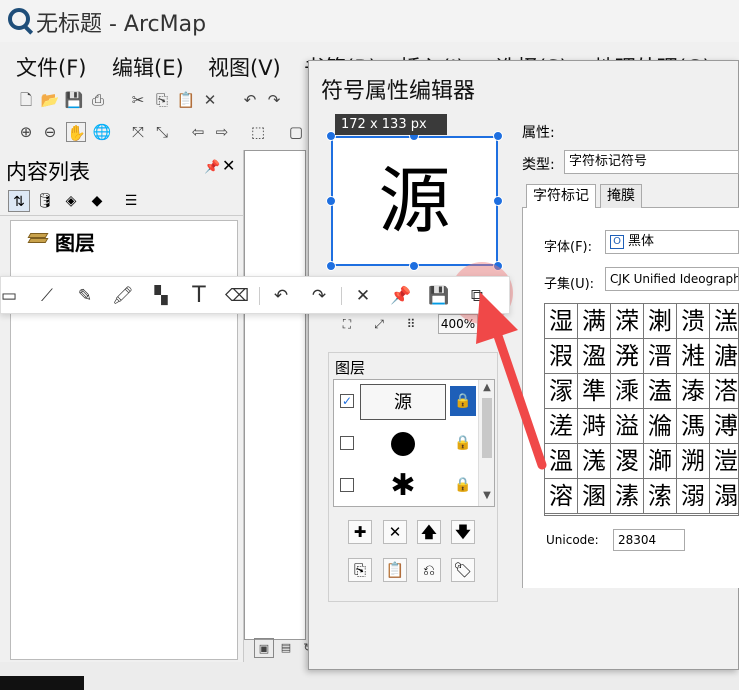  What do you see at coordinates (463, 570) in the screenshot?
I see `tag-layer-button: 🏷` at bounding box center [463, 570].